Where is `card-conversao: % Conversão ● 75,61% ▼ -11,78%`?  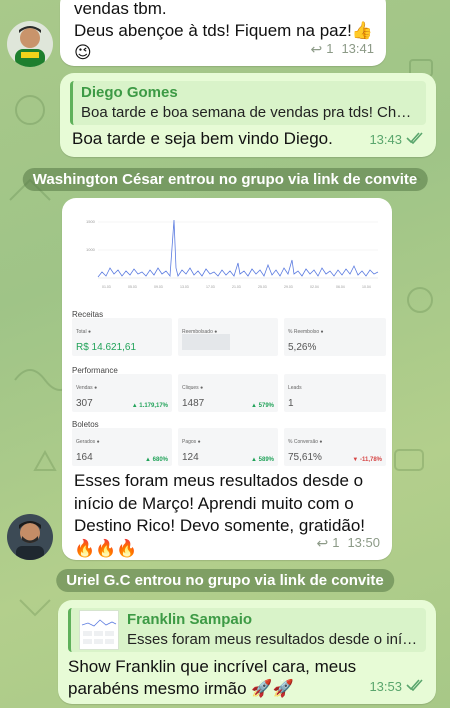 card-conversao: % Conversão ● 75,61% ▼ -11,78% is located at coordinates (335, 447).